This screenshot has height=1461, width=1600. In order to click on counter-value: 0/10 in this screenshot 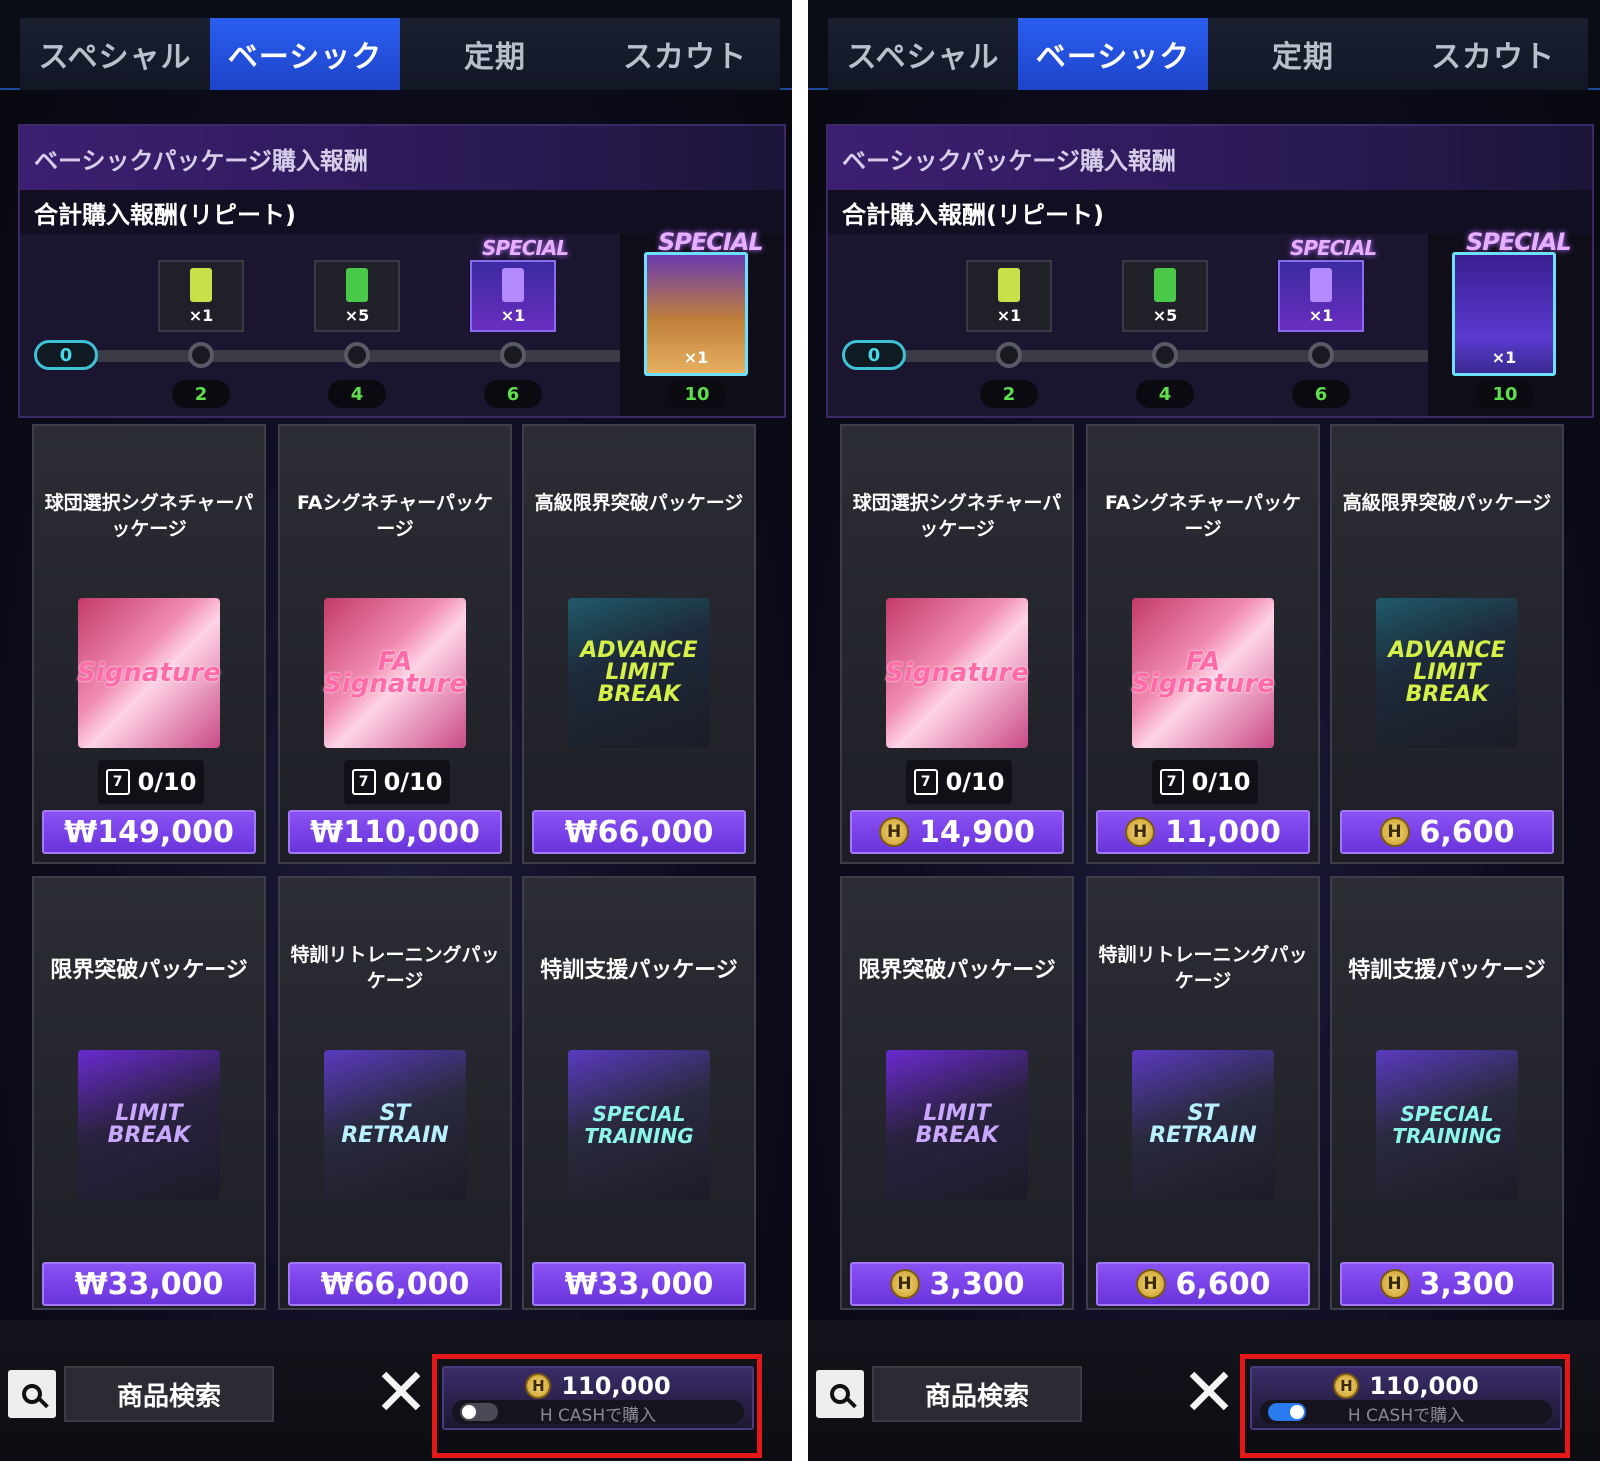, I will do `click(1221, 782)`.